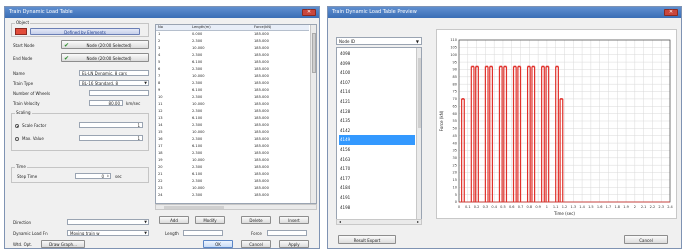  What do you see at coordinates (455, 143) in the screenshot?
I see `y-tick-label: 40` at bounding box center [455, 143].